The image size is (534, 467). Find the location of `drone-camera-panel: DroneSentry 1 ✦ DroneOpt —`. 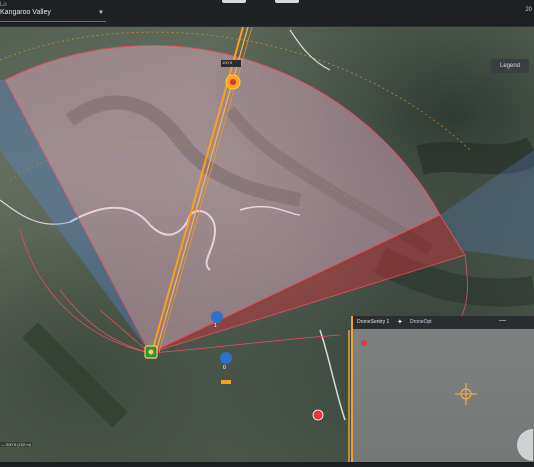

drone-camera-panel: DroneSentry 1 ✦ DroneOpt — is located at coordinates (442, 389).